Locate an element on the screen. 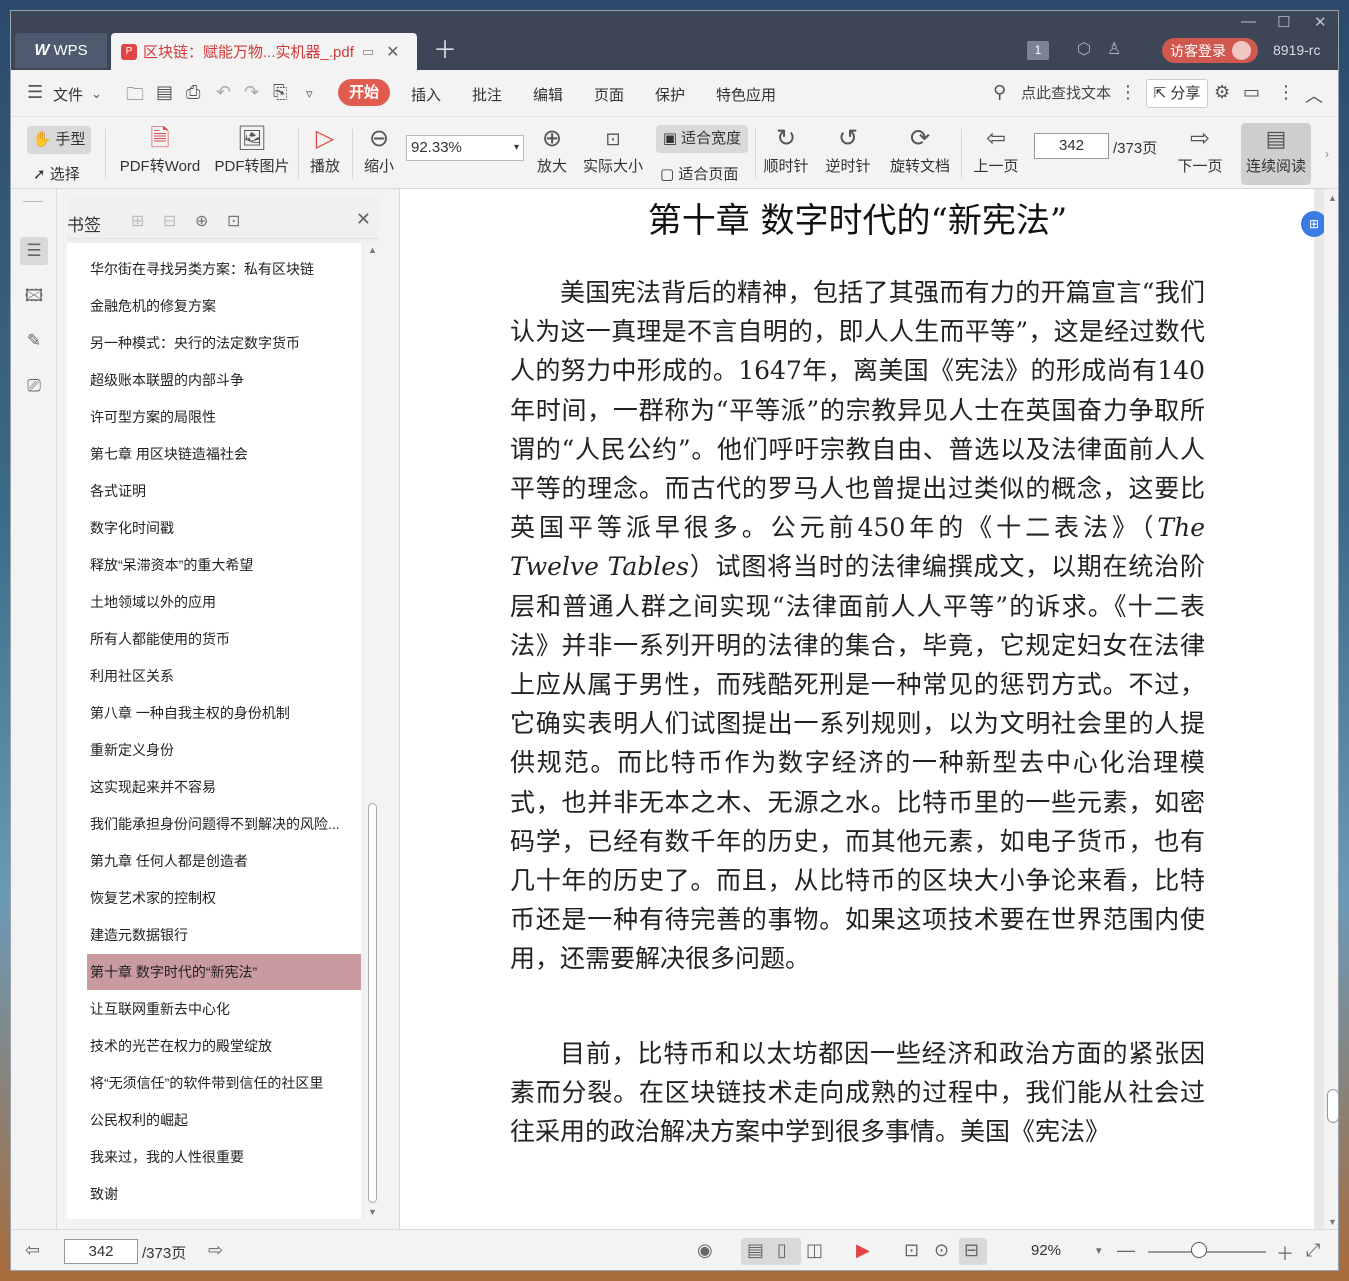  zoom-out-button: ⊖ 缩小 is located at coordinates (379, 149).